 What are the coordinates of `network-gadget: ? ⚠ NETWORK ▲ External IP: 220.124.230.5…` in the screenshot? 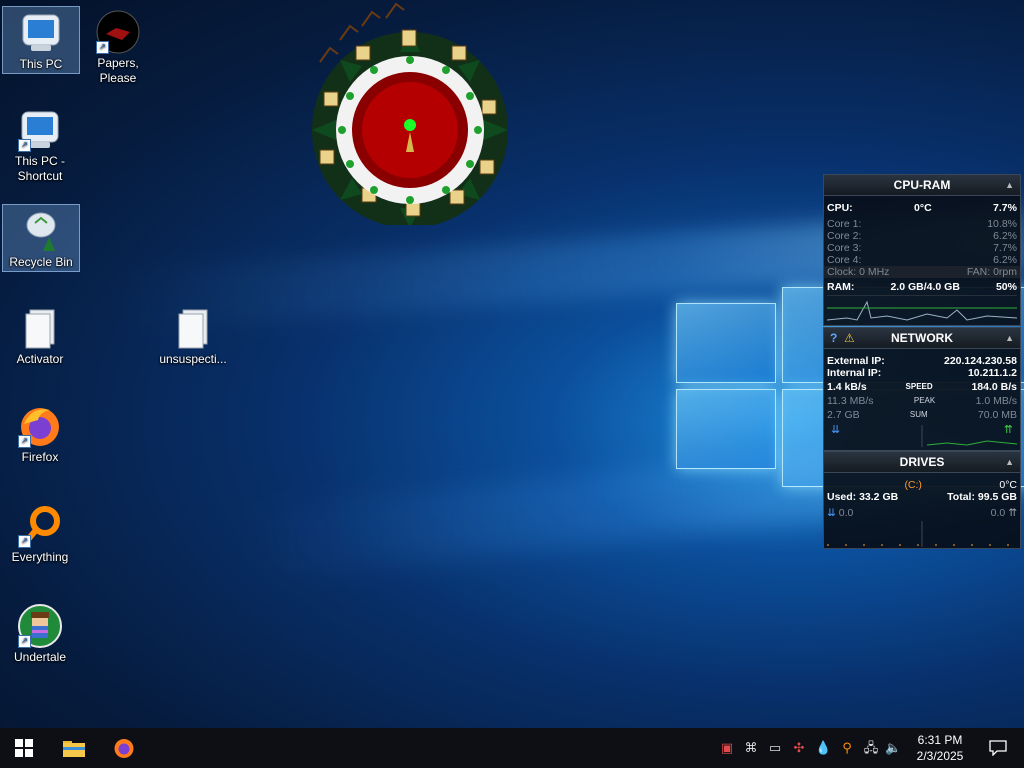 It's located at (922, 389).